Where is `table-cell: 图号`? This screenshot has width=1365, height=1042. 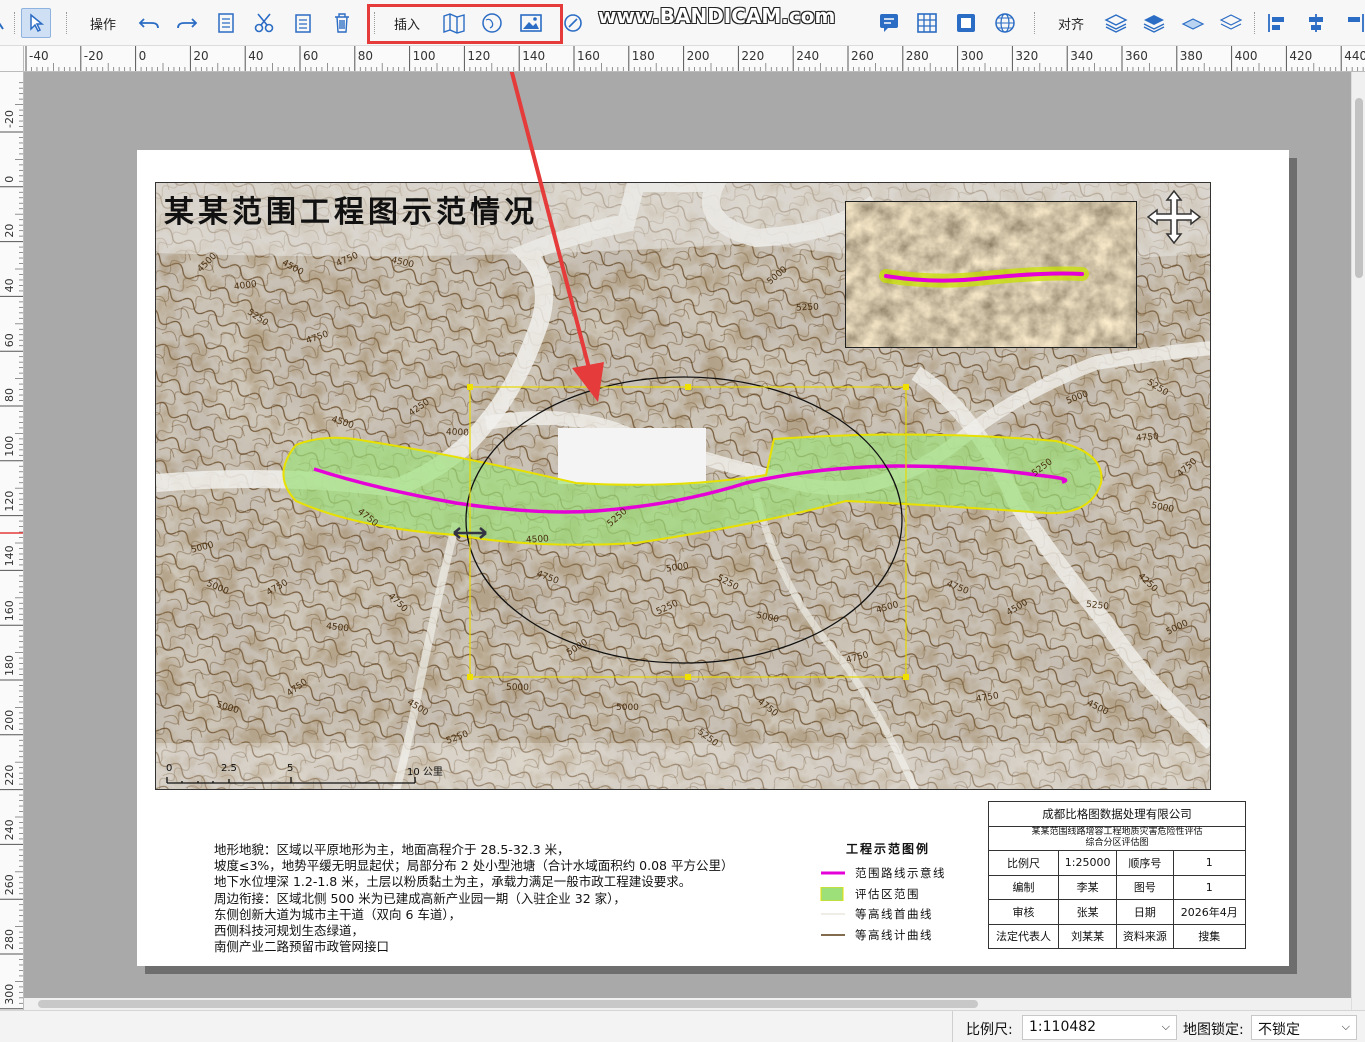 table-cell: 图号 is located at coordinates (1145, 887).